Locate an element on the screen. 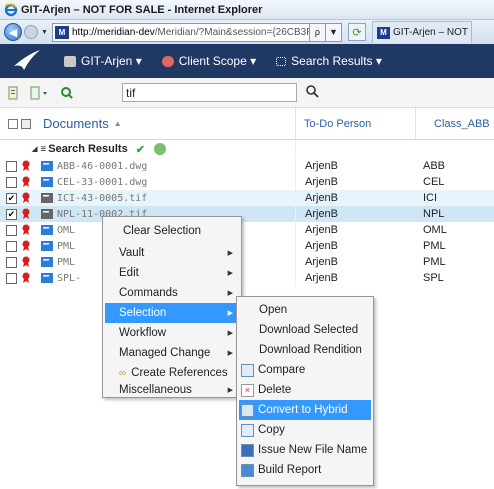 The height and width of the screenshot is (489, 494). table-row: ✔ ICI-43-0005.tif ArjenB ICI is located at coordinates (247, 198).